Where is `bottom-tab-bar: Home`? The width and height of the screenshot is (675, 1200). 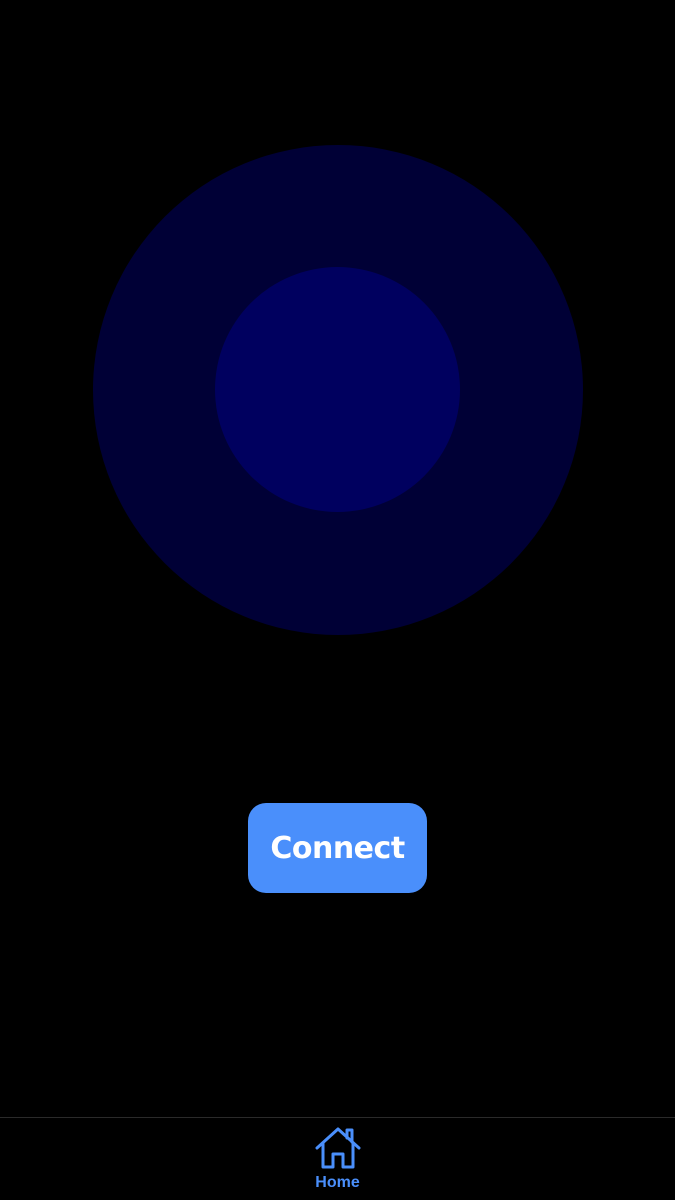 bottom-tab-bar: Home is located at coordinates (337, 1158).